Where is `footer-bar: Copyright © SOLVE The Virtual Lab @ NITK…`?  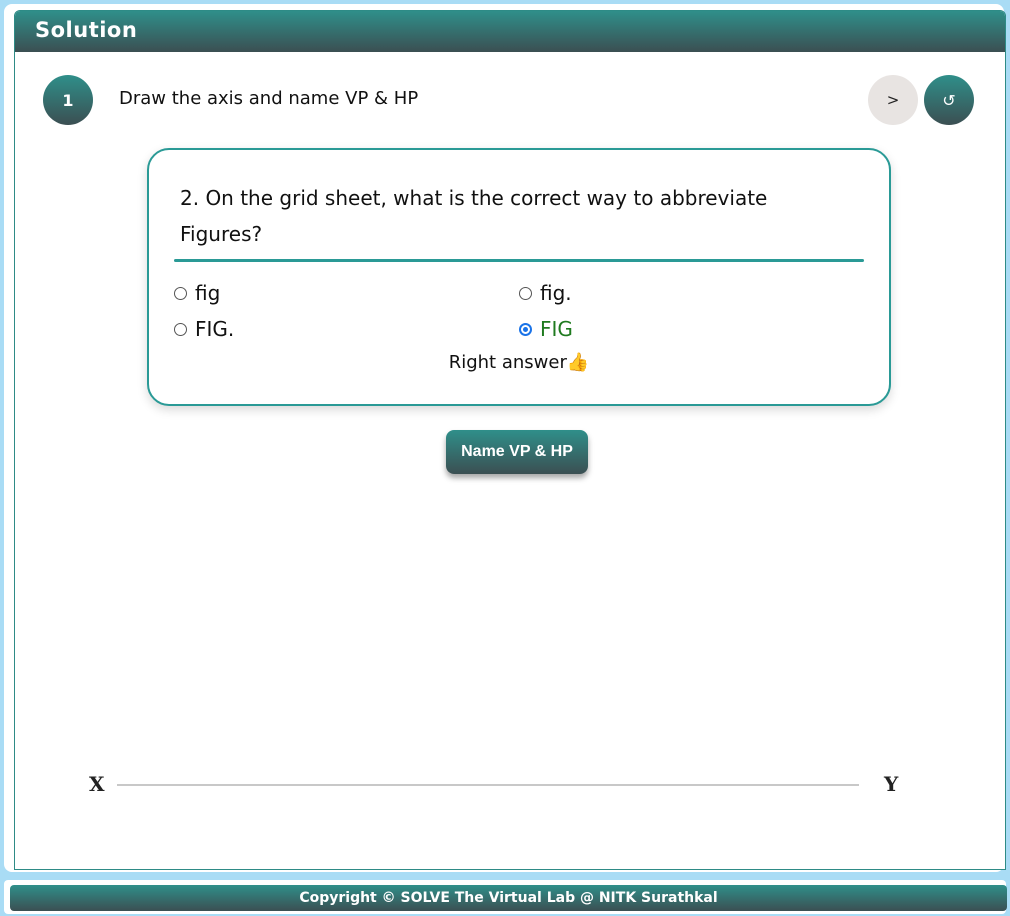
footer-bar: Copyright © SOLVE The Virtual Lab @ NITK… is located at coordinates (508, 898).